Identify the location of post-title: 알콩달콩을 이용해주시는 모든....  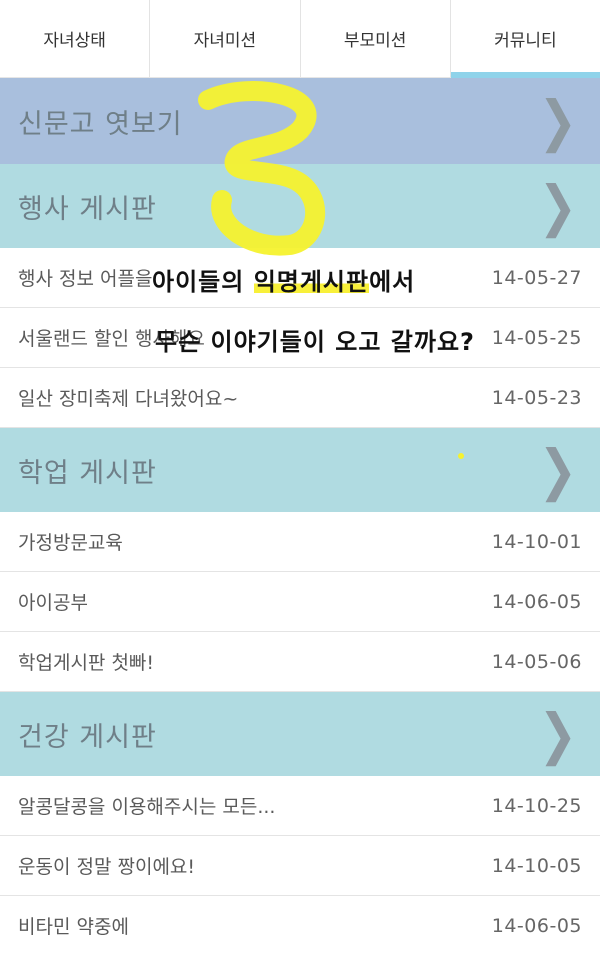
(147, 807).